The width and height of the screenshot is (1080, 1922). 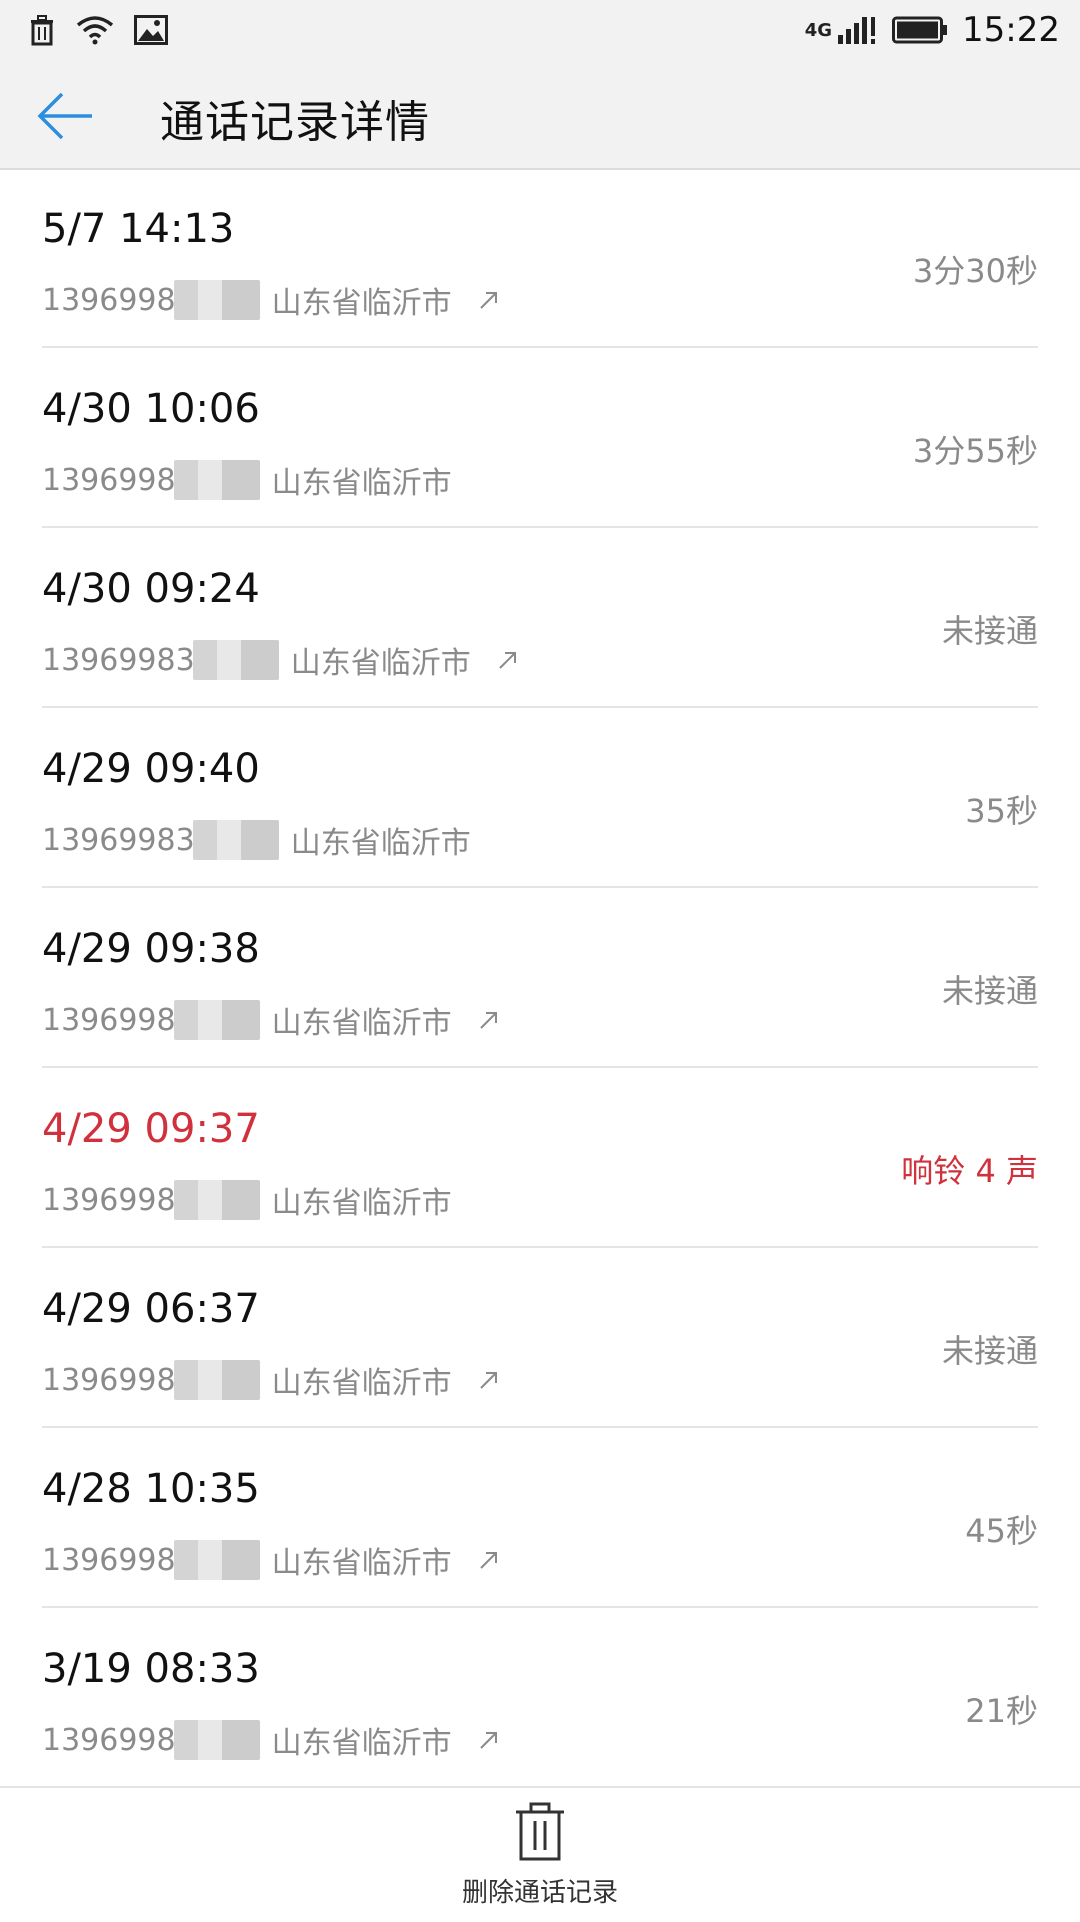 I want to click on call-date: 4/30 10:06, so click(x=151, y=409).